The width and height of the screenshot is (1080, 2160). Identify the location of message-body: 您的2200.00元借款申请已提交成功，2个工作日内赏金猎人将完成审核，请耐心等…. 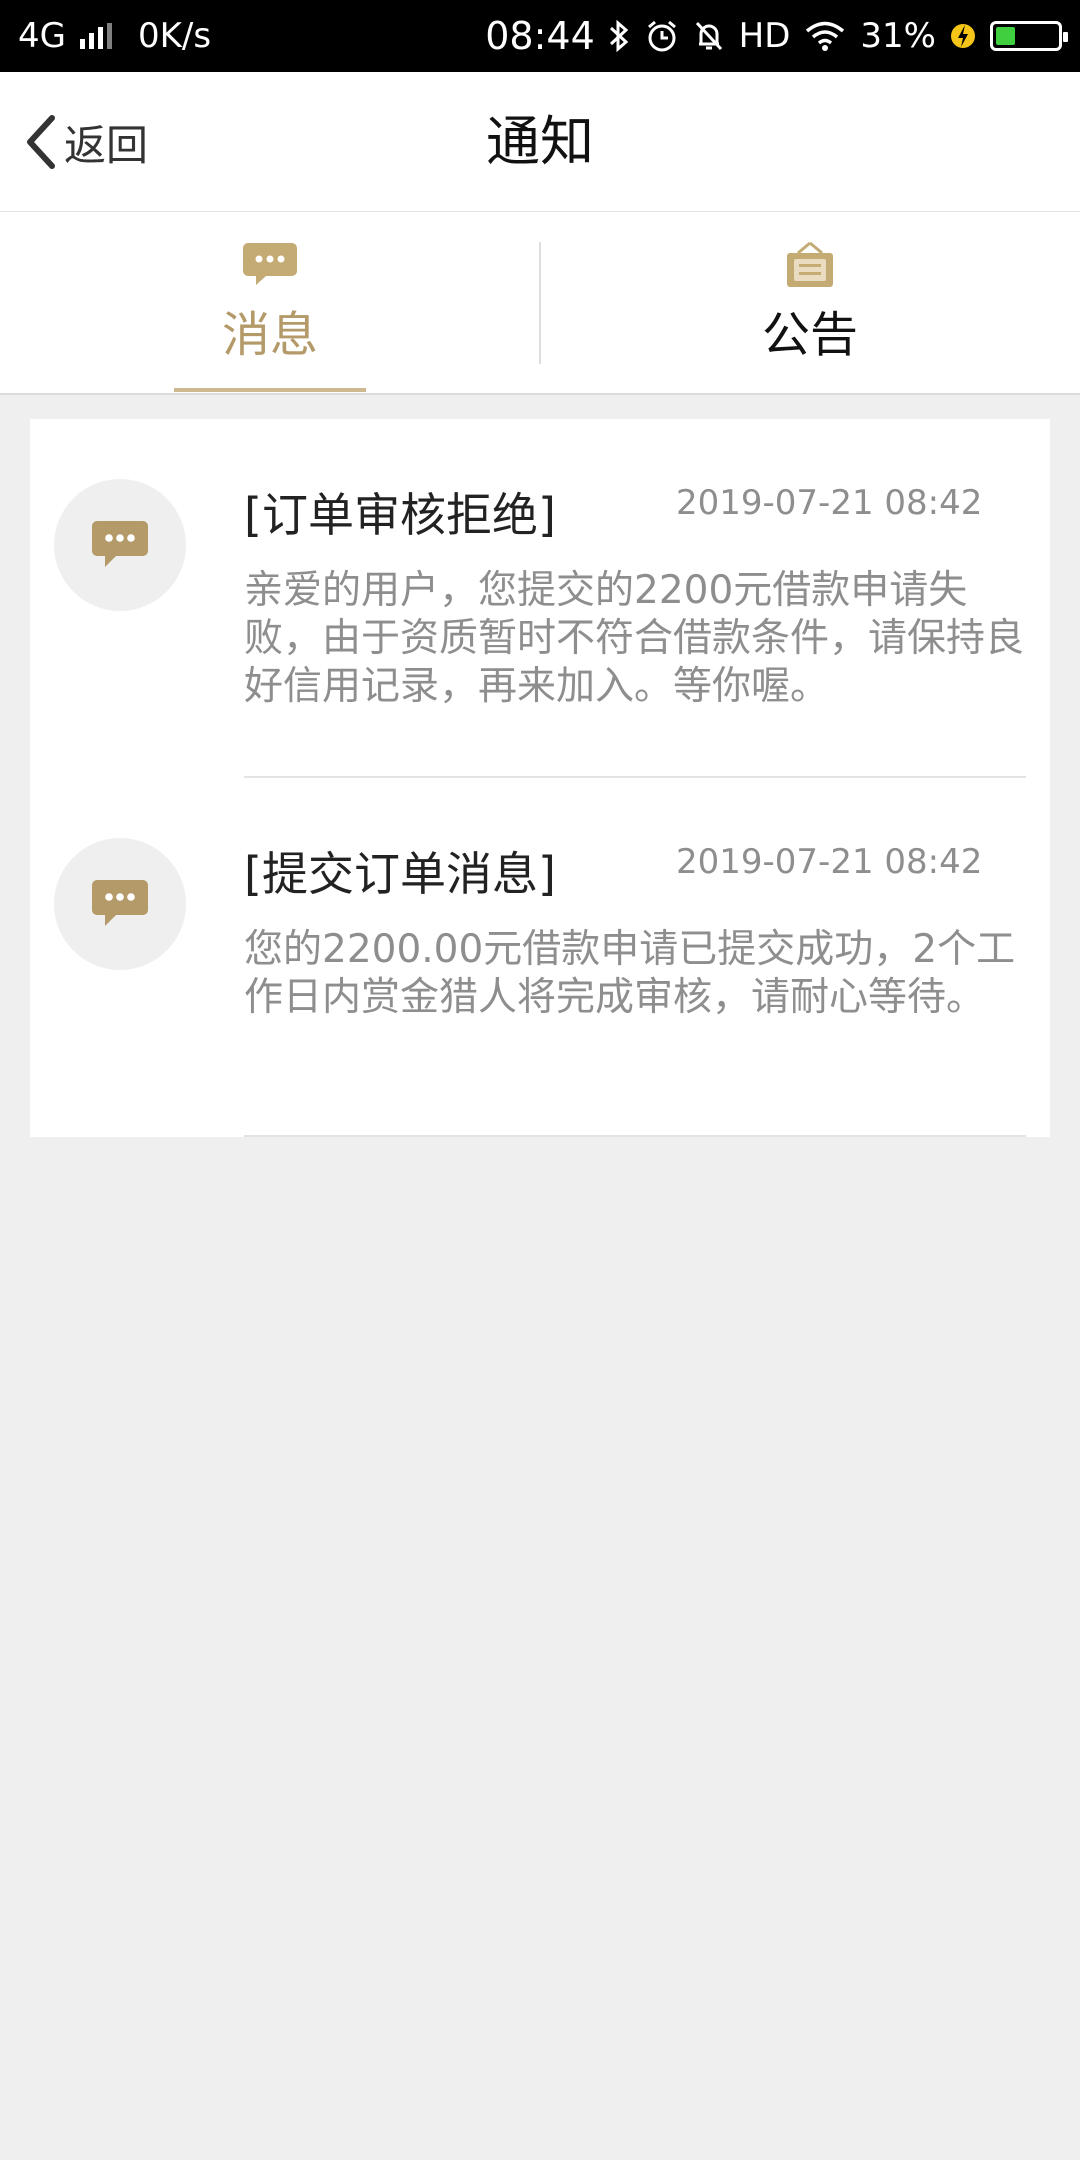
(630, 973).